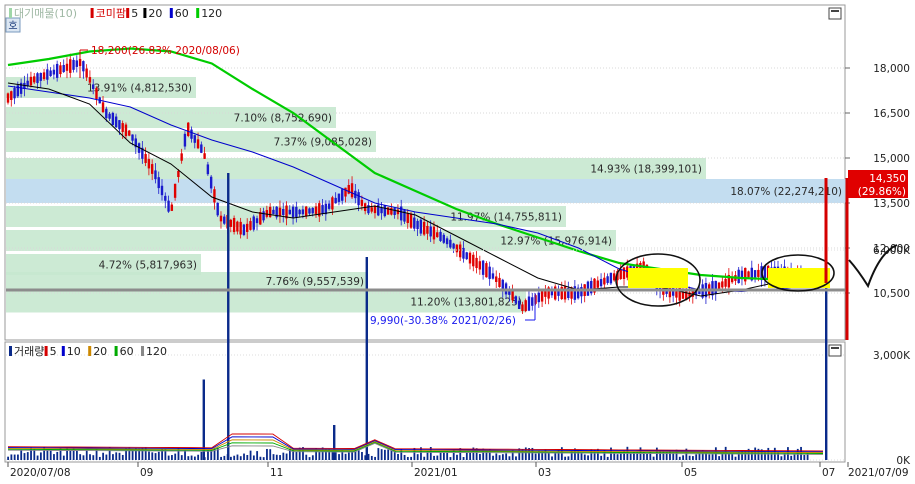 This screenshot has width=915, height=484. I want to click on supply-band-label: 7.37% (9,085,028), so click(323, 143).